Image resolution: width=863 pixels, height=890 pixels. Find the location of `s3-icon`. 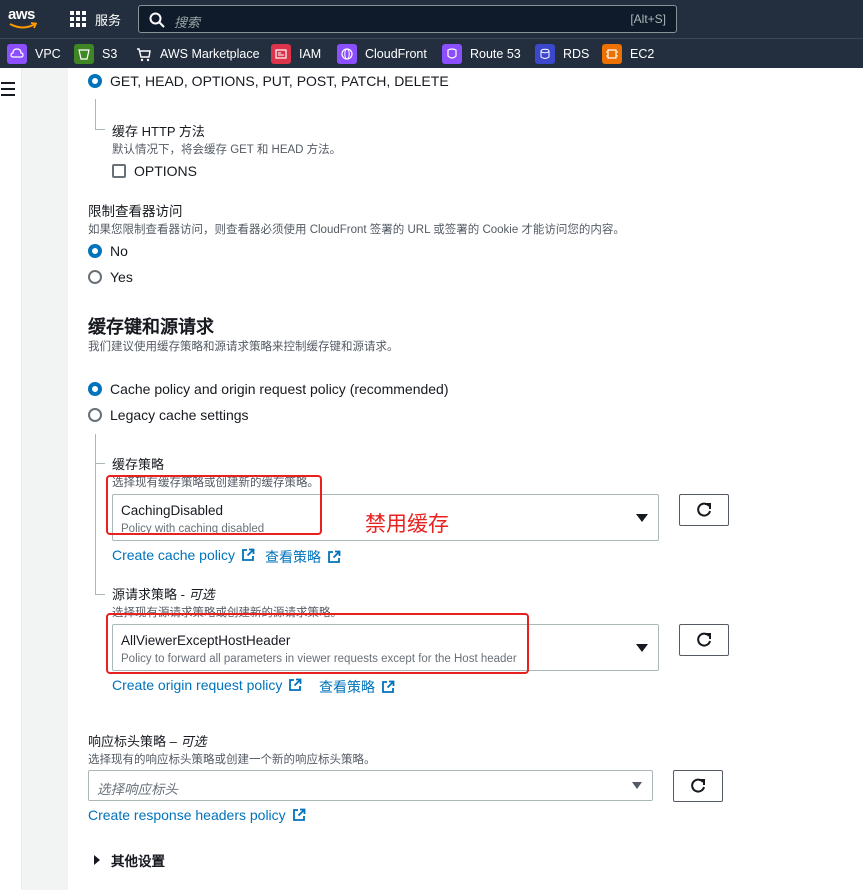

s3-icon is located at coordinates (84, 54).